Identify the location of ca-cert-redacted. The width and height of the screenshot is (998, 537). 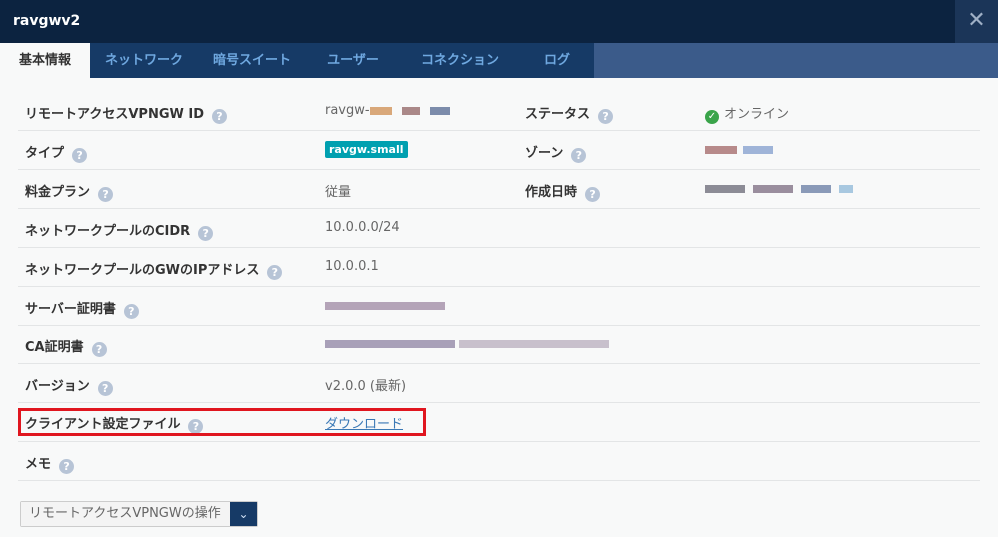
(467, 343).